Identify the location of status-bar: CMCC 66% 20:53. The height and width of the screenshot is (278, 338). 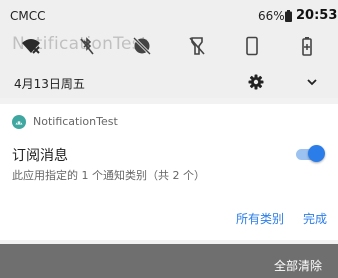
(169, 16).